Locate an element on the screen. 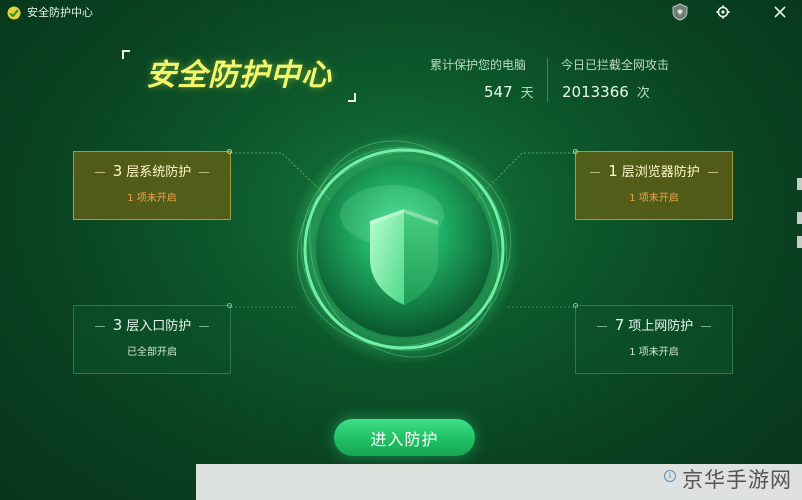 This screenshot has width=802, height=500. card-internet-label: 项上网防护 is located at coordinates (661, 326).